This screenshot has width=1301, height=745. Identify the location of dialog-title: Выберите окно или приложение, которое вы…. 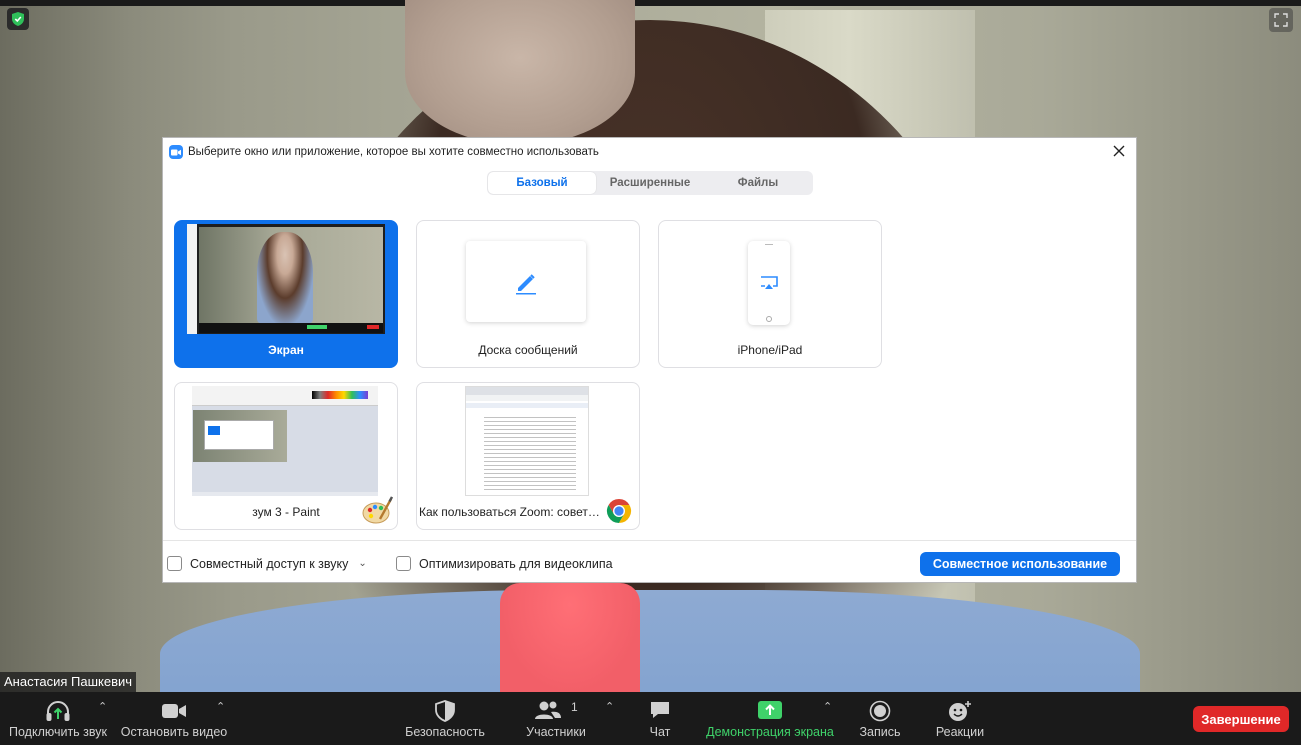
(393, 152).